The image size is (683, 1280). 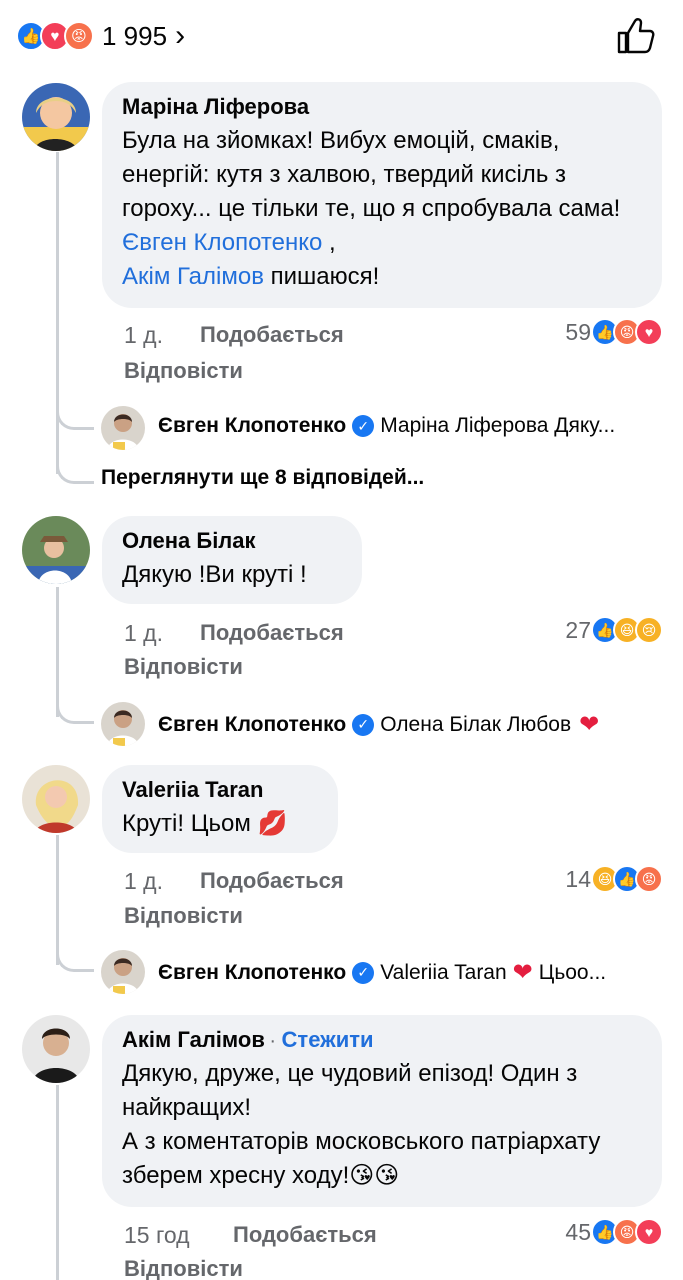 What do you see at coordinates (614, 332) in the screenshot?
I see `comment-reactions: 59 👍 😡 ♥` at bounding box center [614, 332].